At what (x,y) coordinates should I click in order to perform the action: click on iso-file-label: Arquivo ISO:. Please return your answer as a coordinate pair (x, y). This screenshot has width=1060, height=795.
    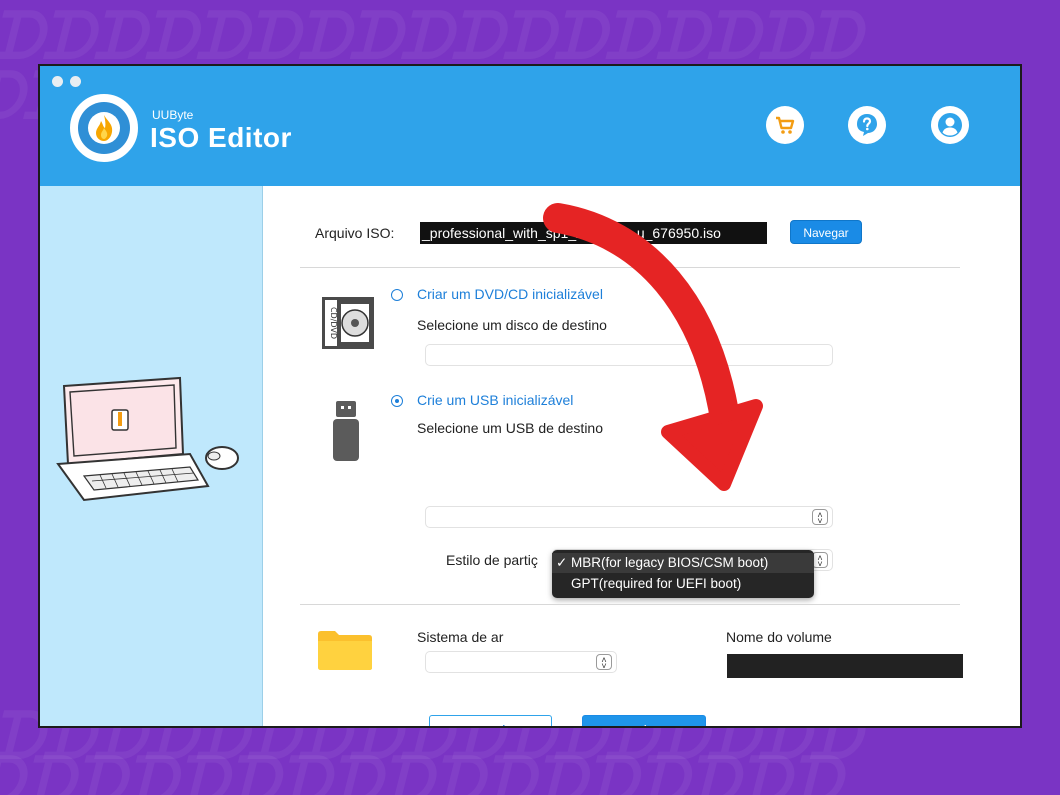
    Looking at the image, I should click on (355, 233).